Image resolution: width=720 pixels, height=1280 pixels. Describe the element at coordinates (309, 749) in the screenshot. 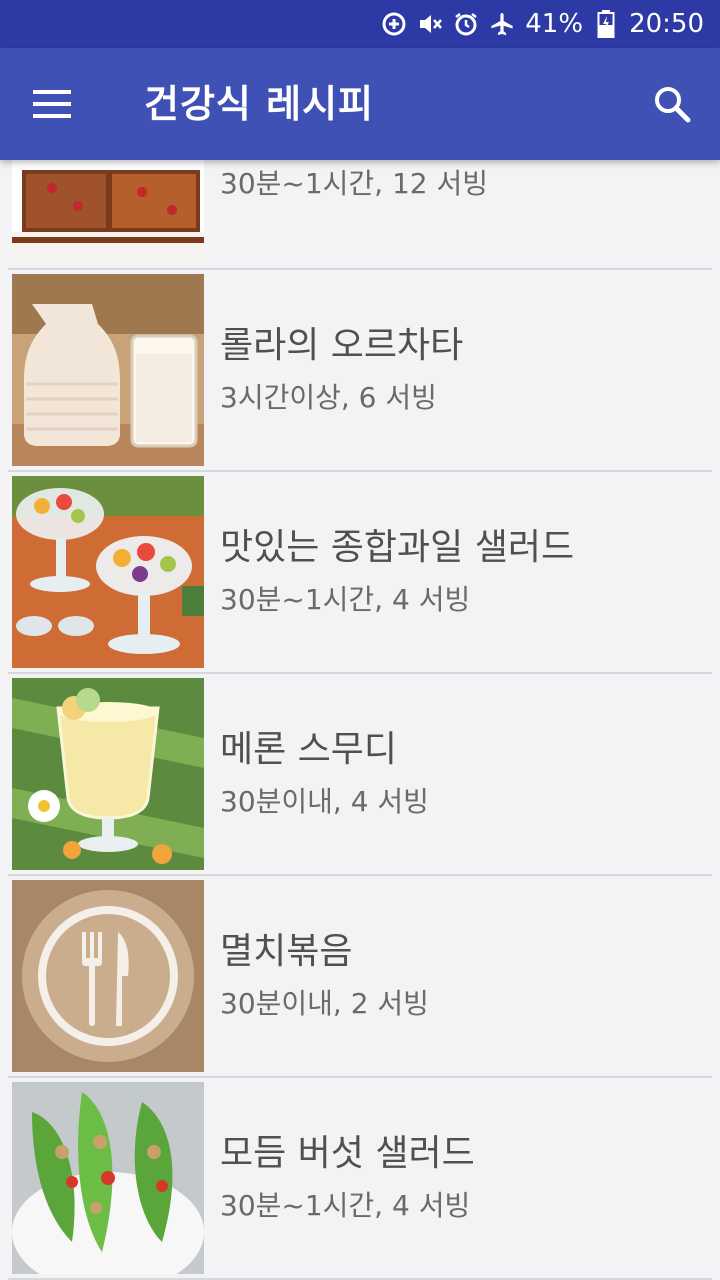

I see `recipe-title: 메론 스무디` at that location.